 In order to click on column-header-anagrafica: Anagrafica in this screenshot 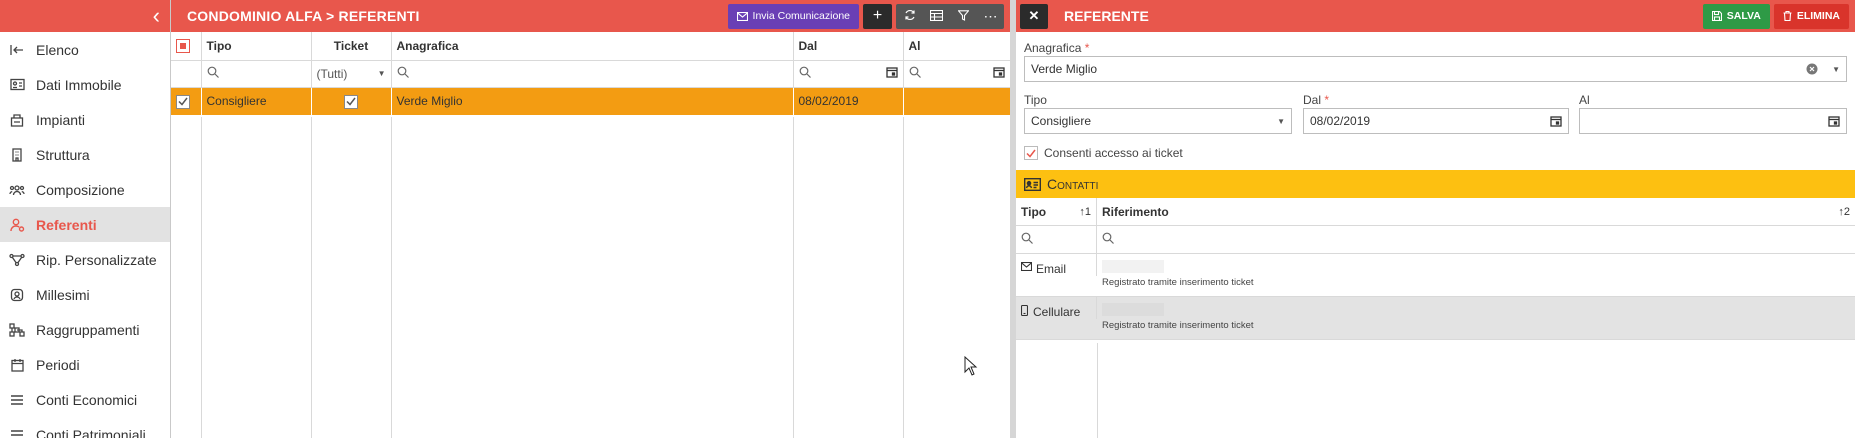, I will do `click(592, 46)`.